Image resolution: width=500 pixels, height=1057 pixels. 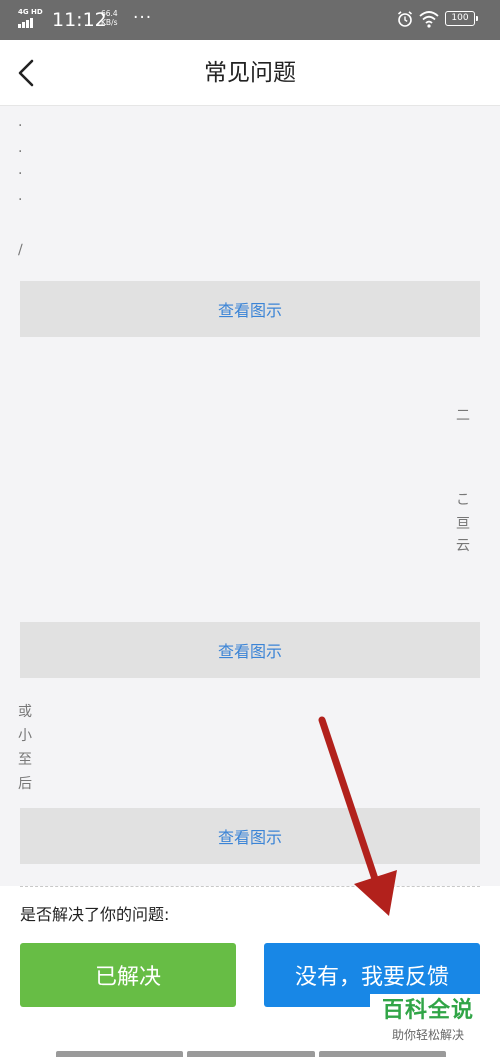 I want to click on watermark-logo: 百科全说 助你轻松解决, so click(x=428, y=1022).